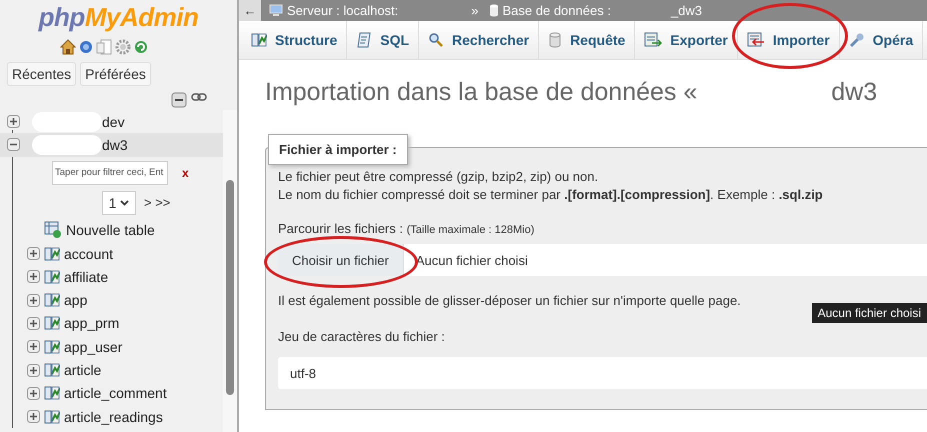  What do you see at coordinates (157, 202) in the screenshot?
I see `page-nav-link: > >>` at bounding box center [157, 202].